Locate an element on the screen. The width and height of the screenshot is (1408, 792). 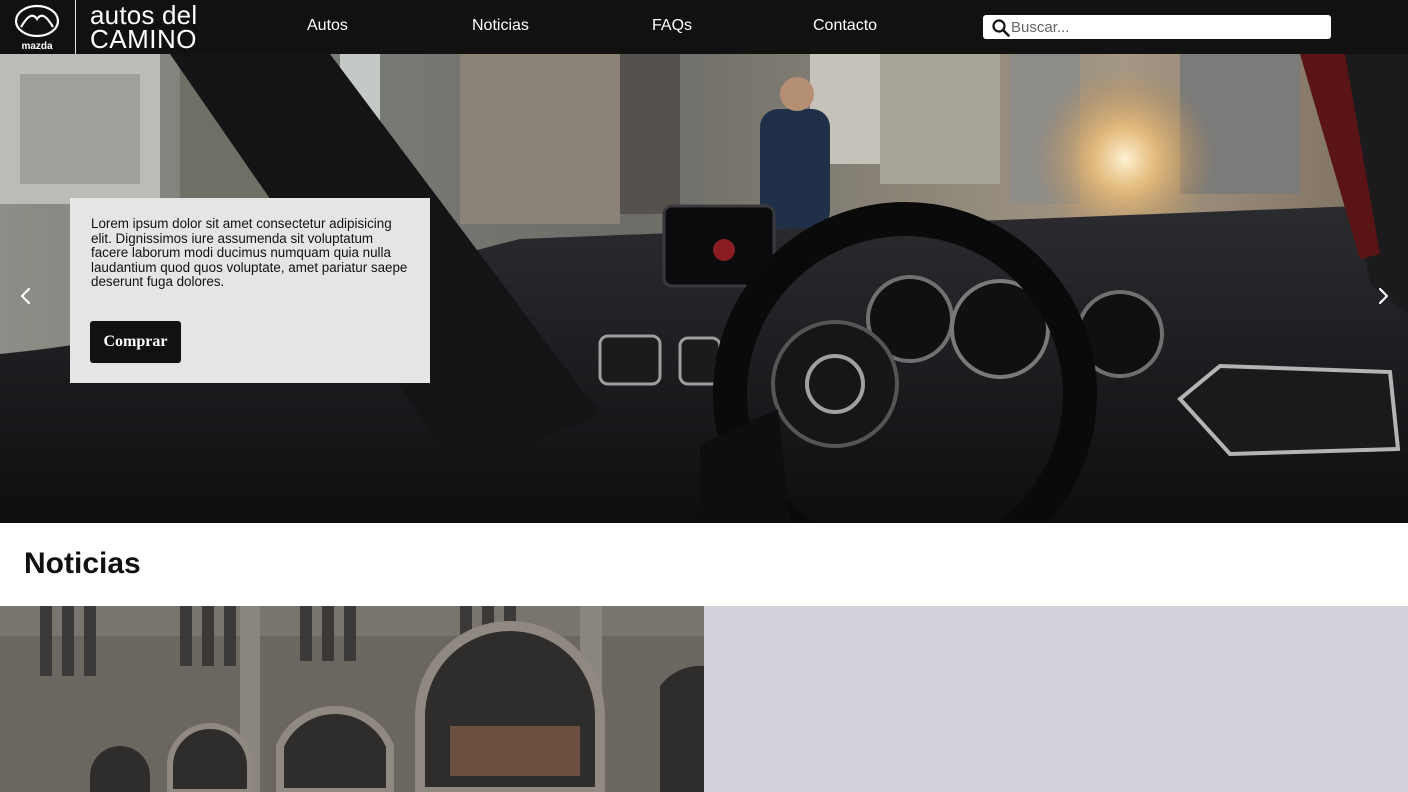
nav-link-noticias: Noticias is located at coordinates (500, 26).